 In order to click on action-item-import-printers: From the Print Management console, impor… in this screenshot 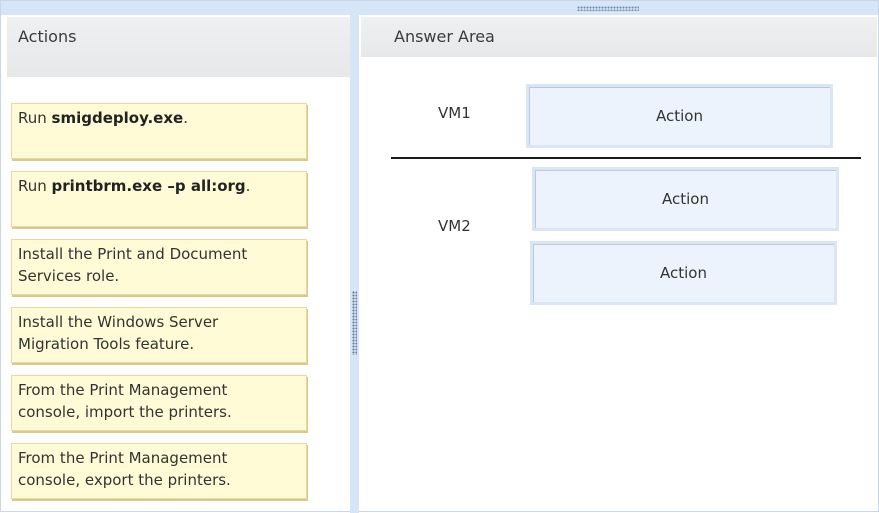, I will do `click(159, 403)`.